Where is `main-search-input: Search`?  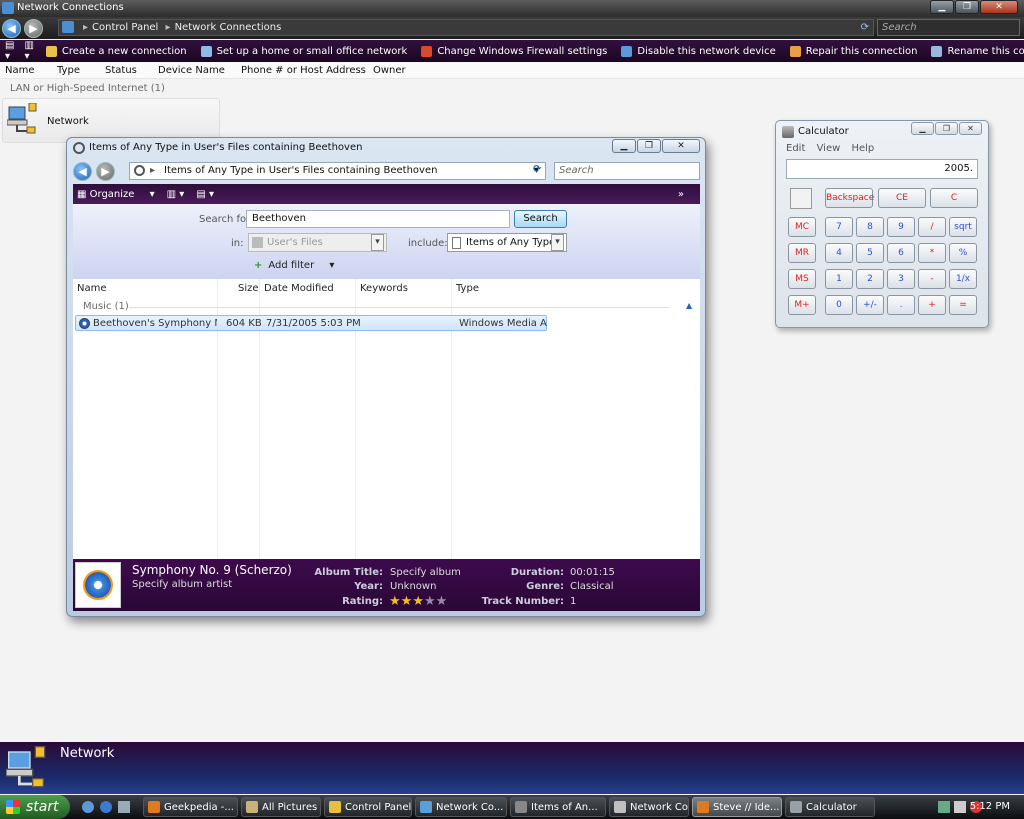
main-search-input: Search is located at coordinates (948, 27).